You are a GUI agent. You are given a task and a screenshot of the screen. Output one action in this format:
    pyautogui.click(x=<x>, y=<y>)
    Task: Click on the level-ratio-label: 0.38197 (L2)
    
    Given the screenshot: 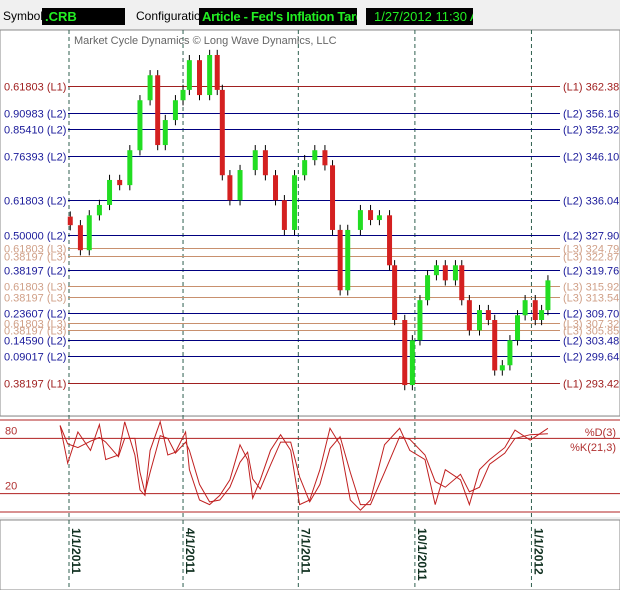 What is the action you would take?
    pyautogui.click(x=35, y=272)
    